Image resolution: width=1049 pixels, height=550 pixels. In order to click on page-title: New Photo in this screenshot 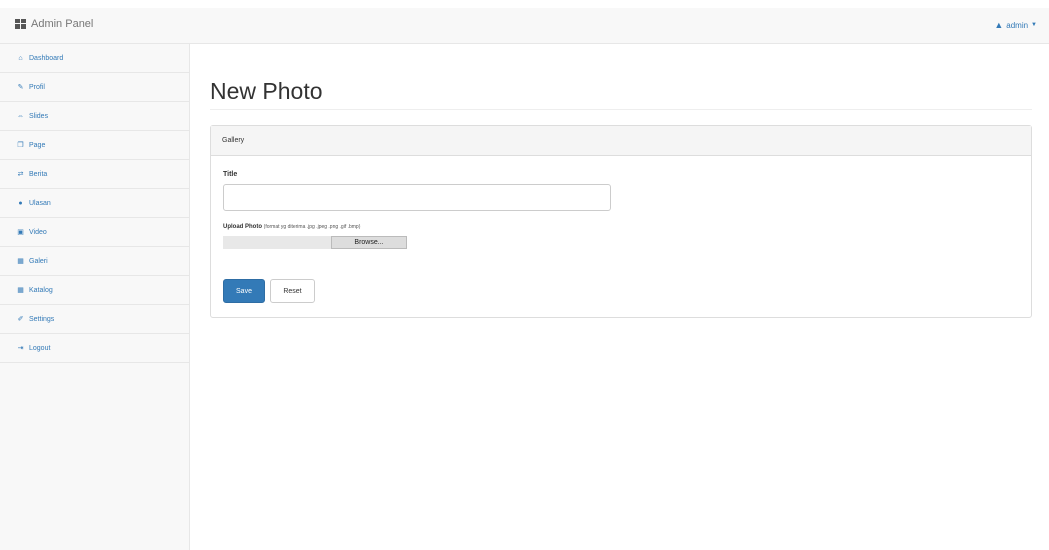, I will do `click(266, 91)`.